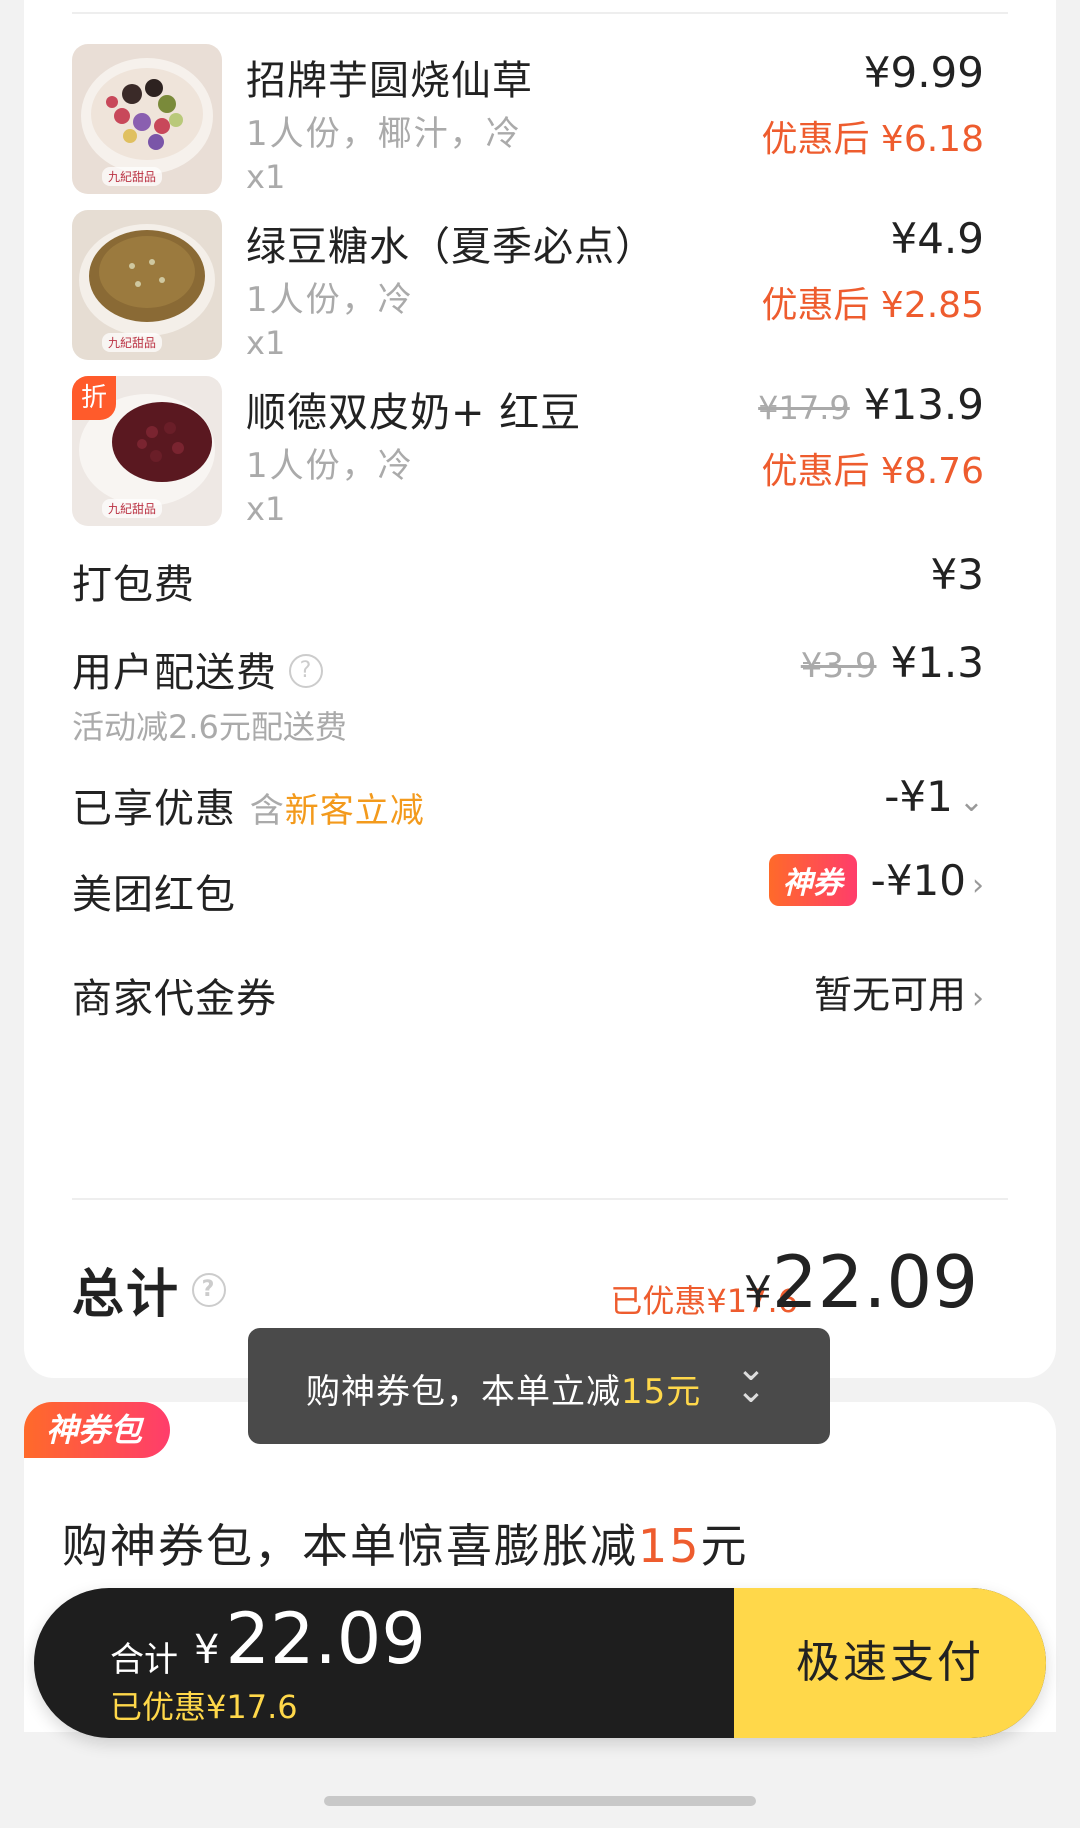 This screenshot has width=1080, height=1828. What do you see at coordinates (144, 1660) in the screenshot?
I see `pay-total-label: 合计` at bounding box center [144, 1660].